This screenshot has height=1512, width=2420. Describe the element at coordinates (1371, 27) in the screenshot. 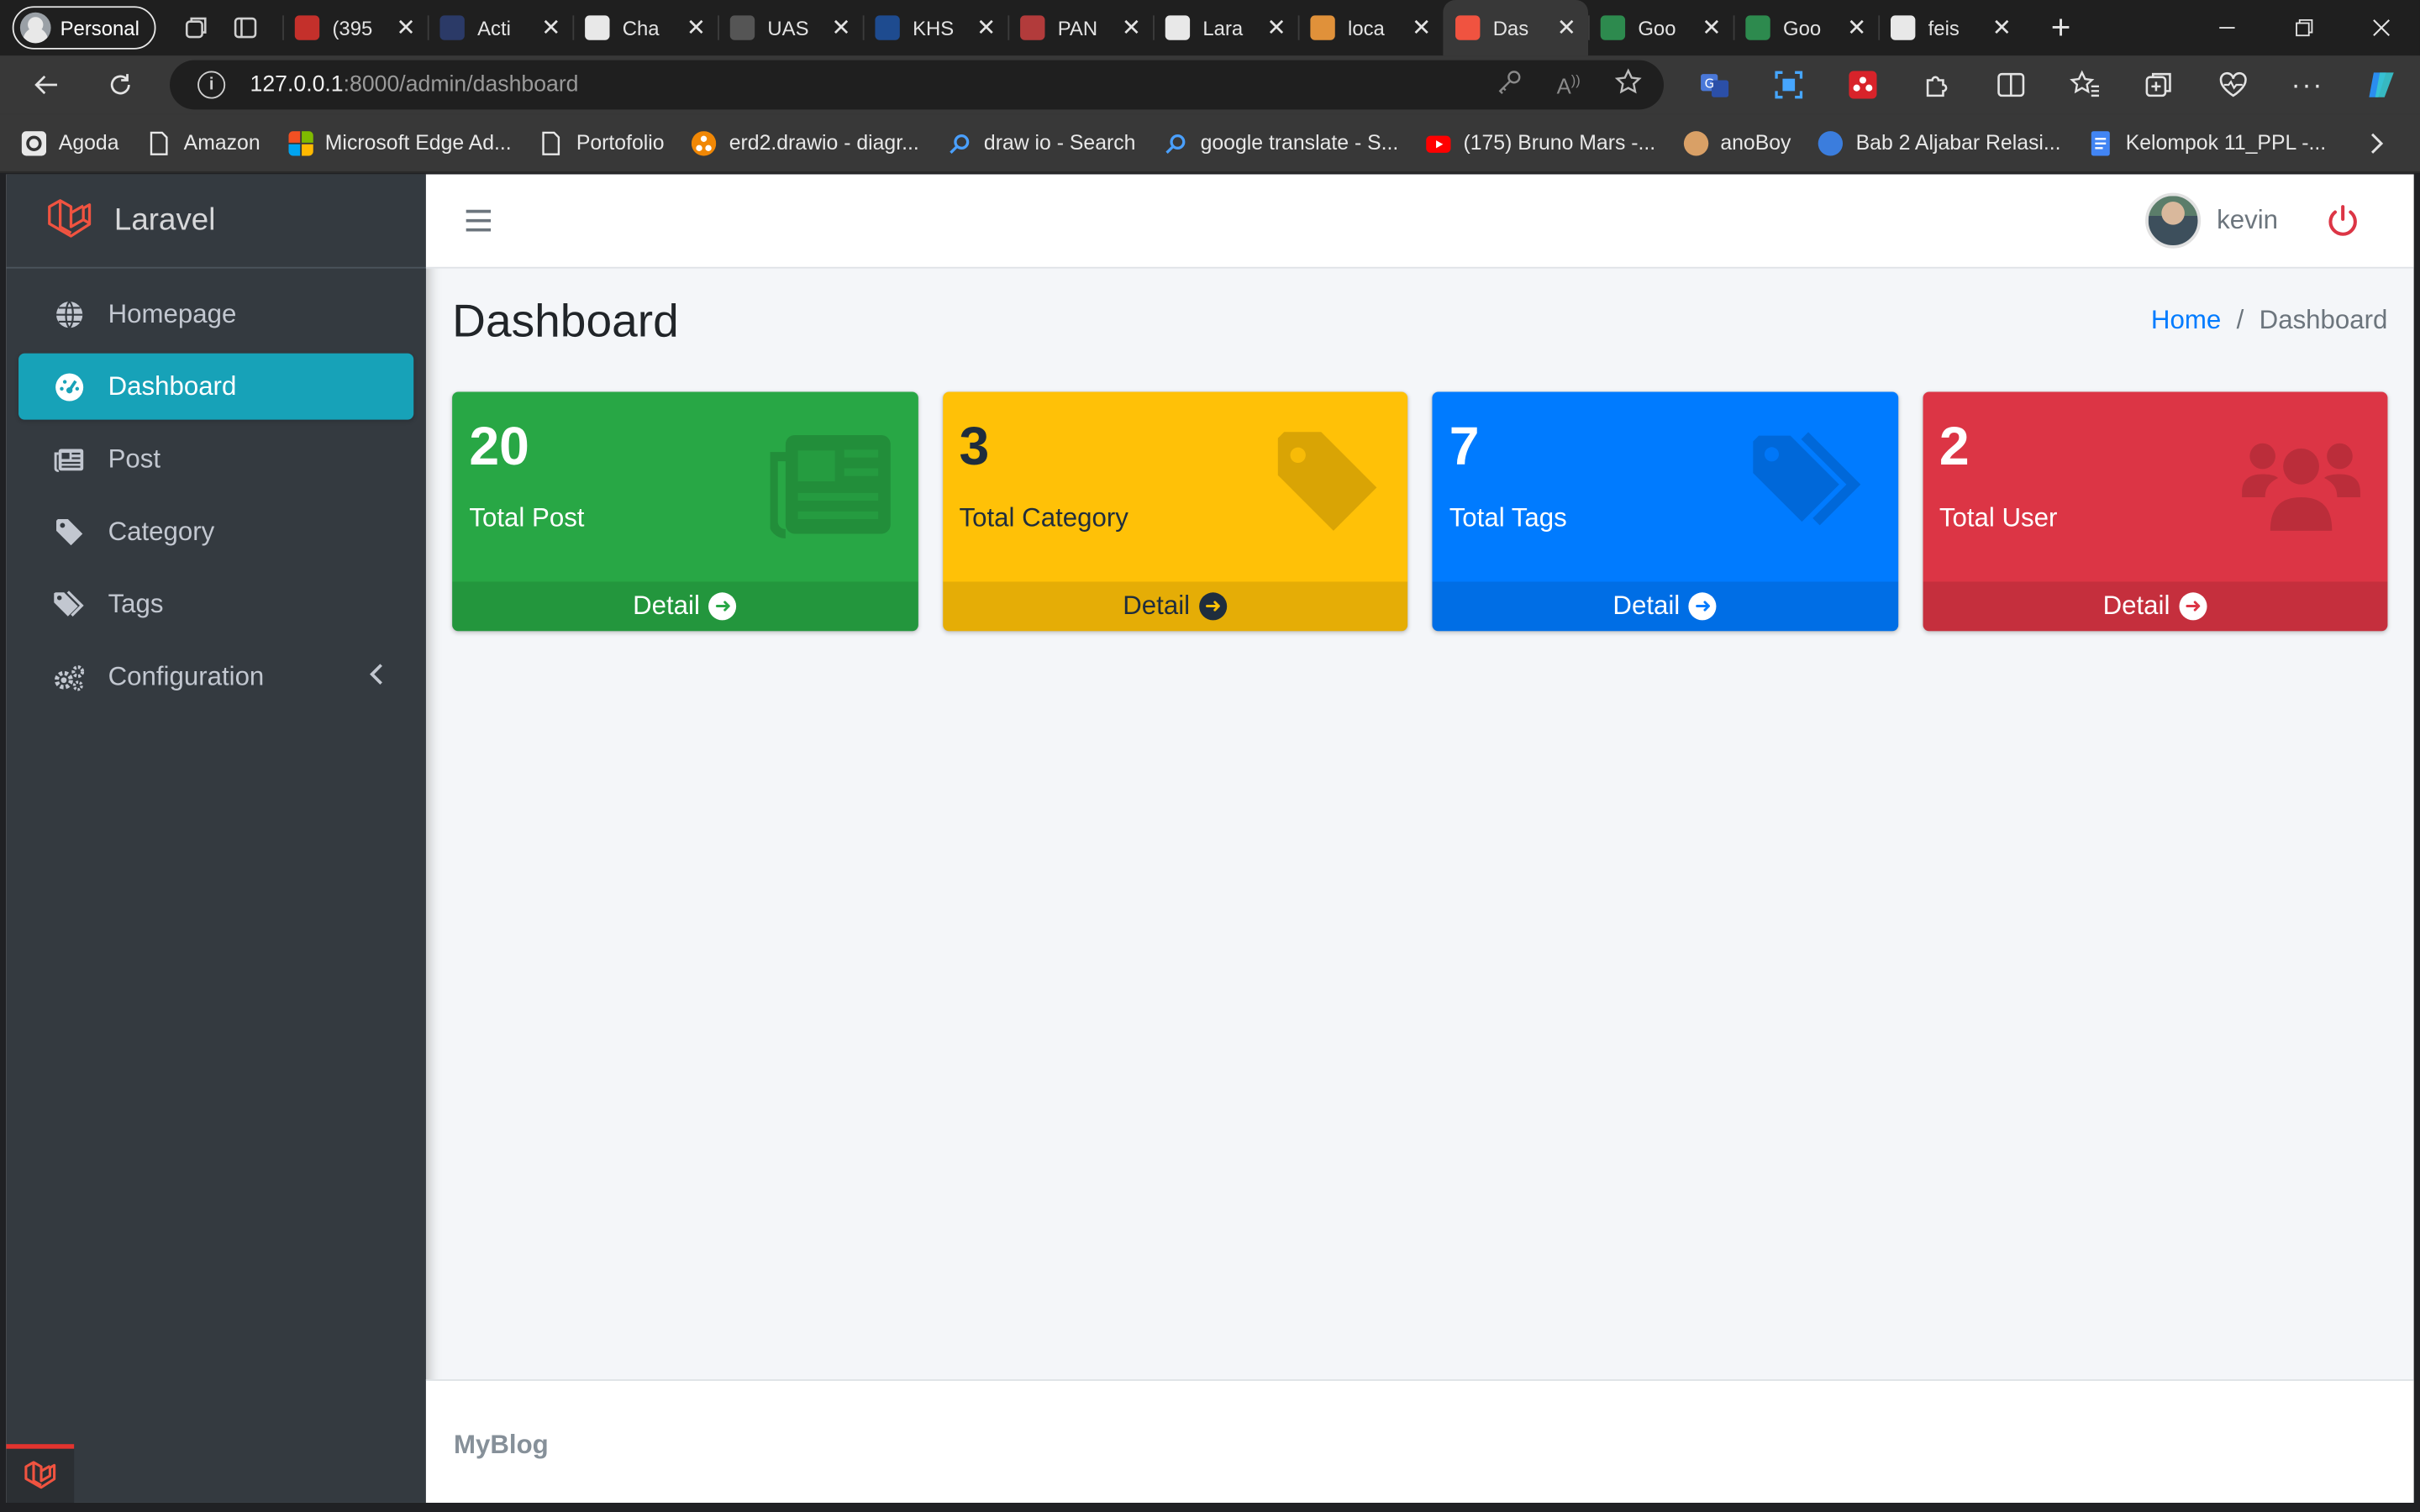

I see `browser-tab: loca ✕` at that location.